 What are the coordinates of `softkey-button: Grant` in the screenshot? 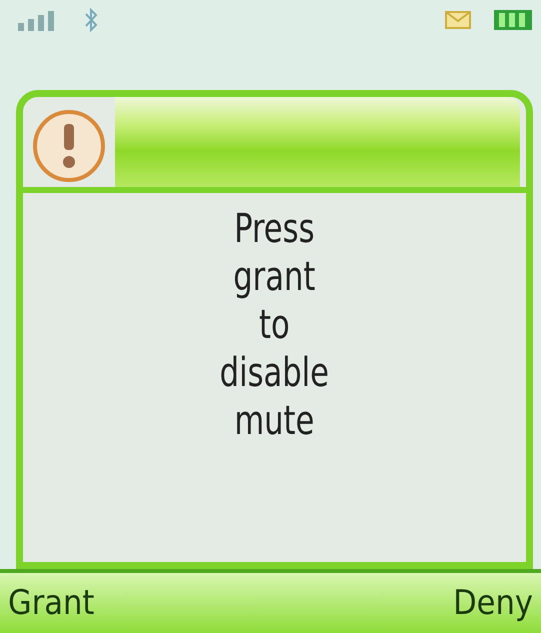 It's located at (51, 603).